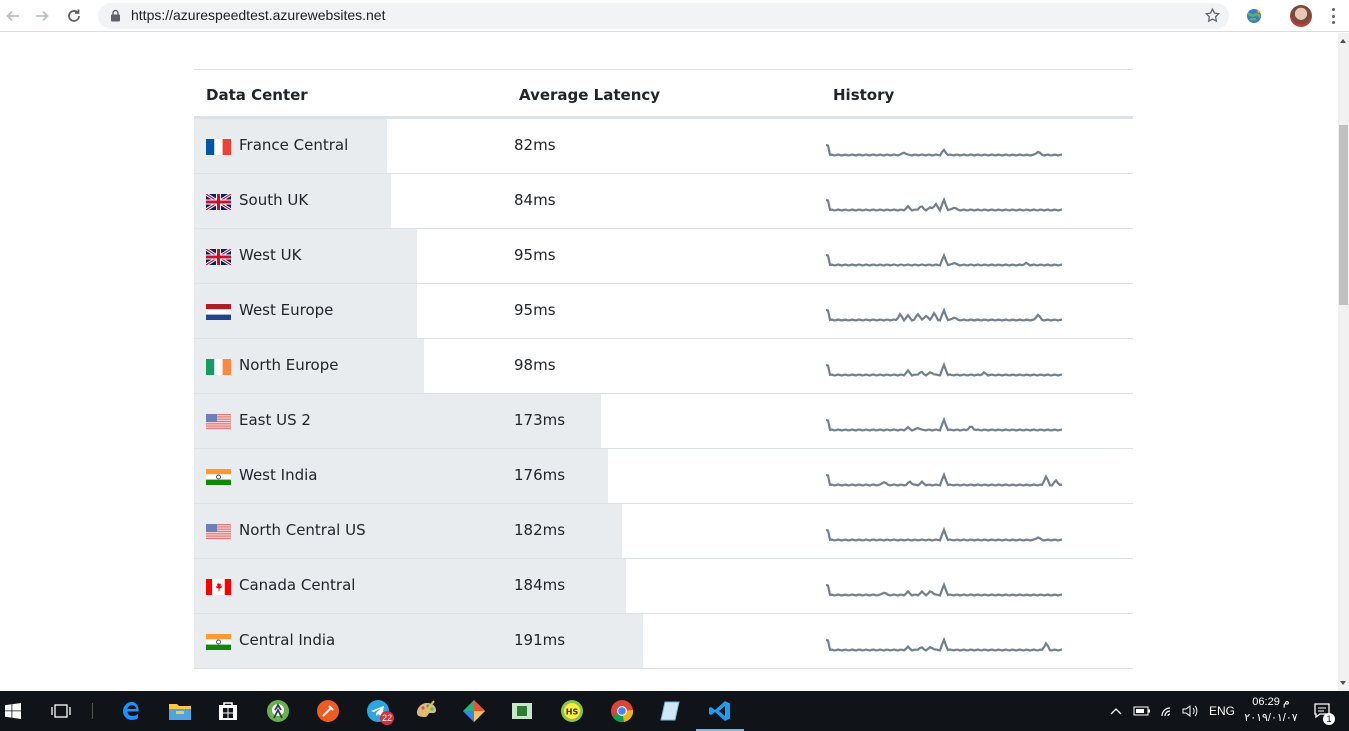  Describe the element at coordinates (663, 16) in the screenshot. I see `address-bar: https://azurespeedtest.azurewebsites.net` at that location.